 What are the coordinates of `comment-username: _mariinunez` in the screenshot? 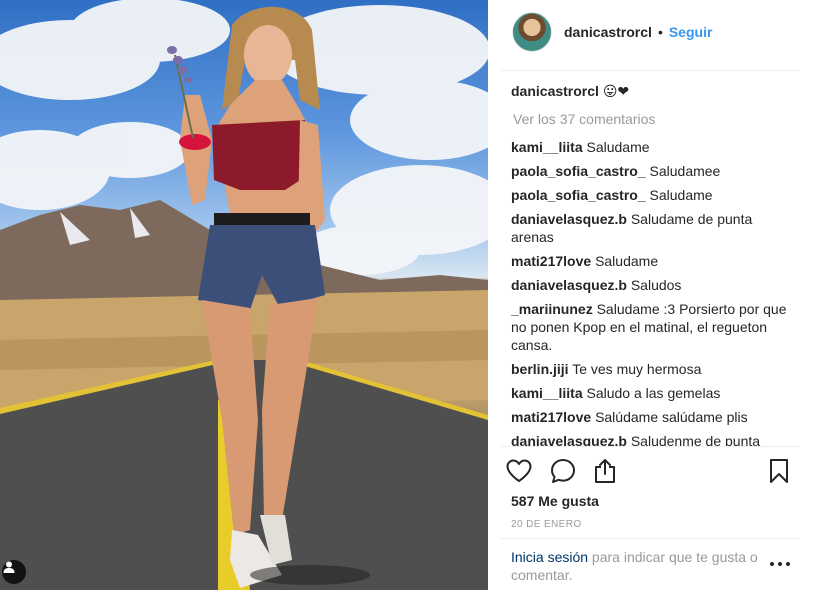 It's located at (552, 309).